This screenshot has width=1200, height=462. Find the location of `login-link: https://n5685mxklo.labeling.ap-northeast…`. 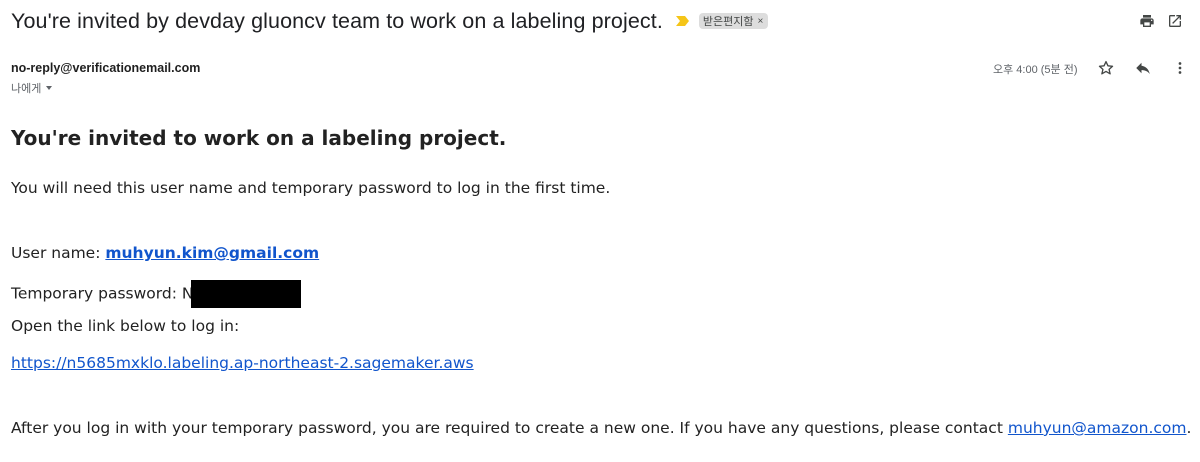

login-link: https://n5685mxklo.labeling.ap-northeast… is located at coordinates (242, 363).